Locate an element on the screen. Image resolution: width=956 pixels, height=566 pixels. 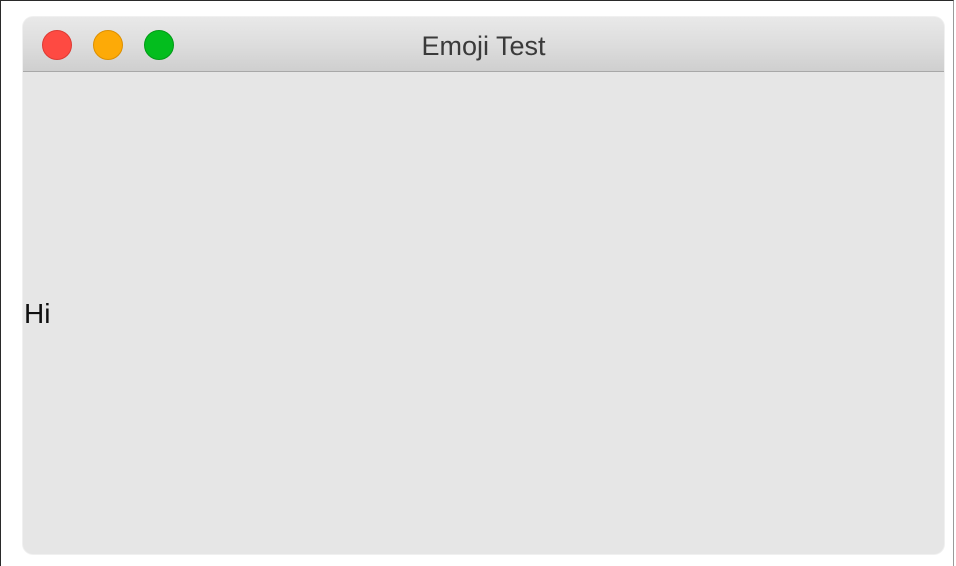
hi-label: Hi is located at coordinates (37, 313).